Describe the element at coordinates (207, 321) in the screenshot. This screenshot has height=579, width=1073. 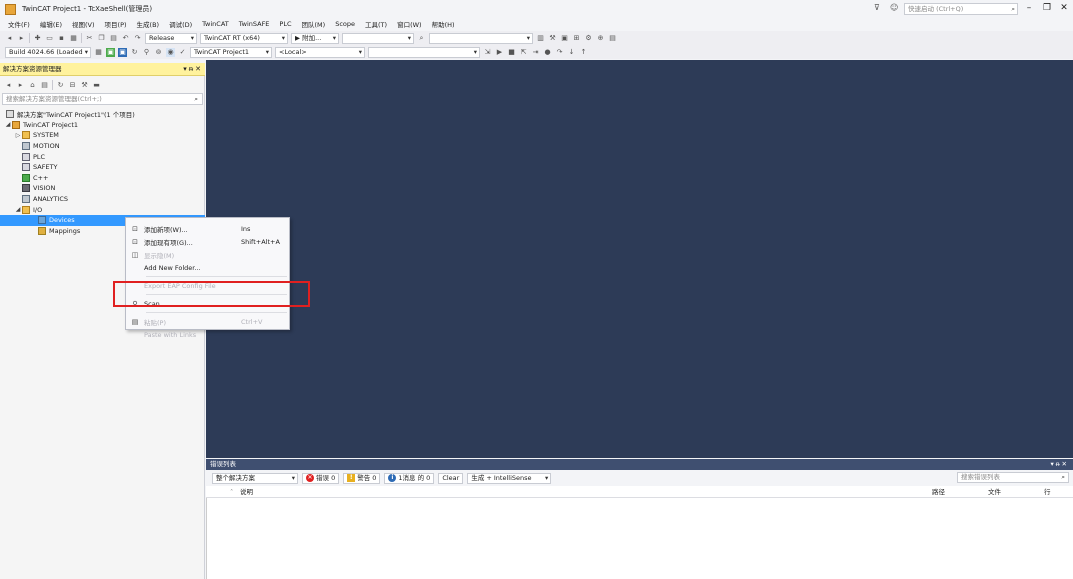
I see `menu-item-paste: ▤ 粘贴(P) Ctrl+V` at that location.